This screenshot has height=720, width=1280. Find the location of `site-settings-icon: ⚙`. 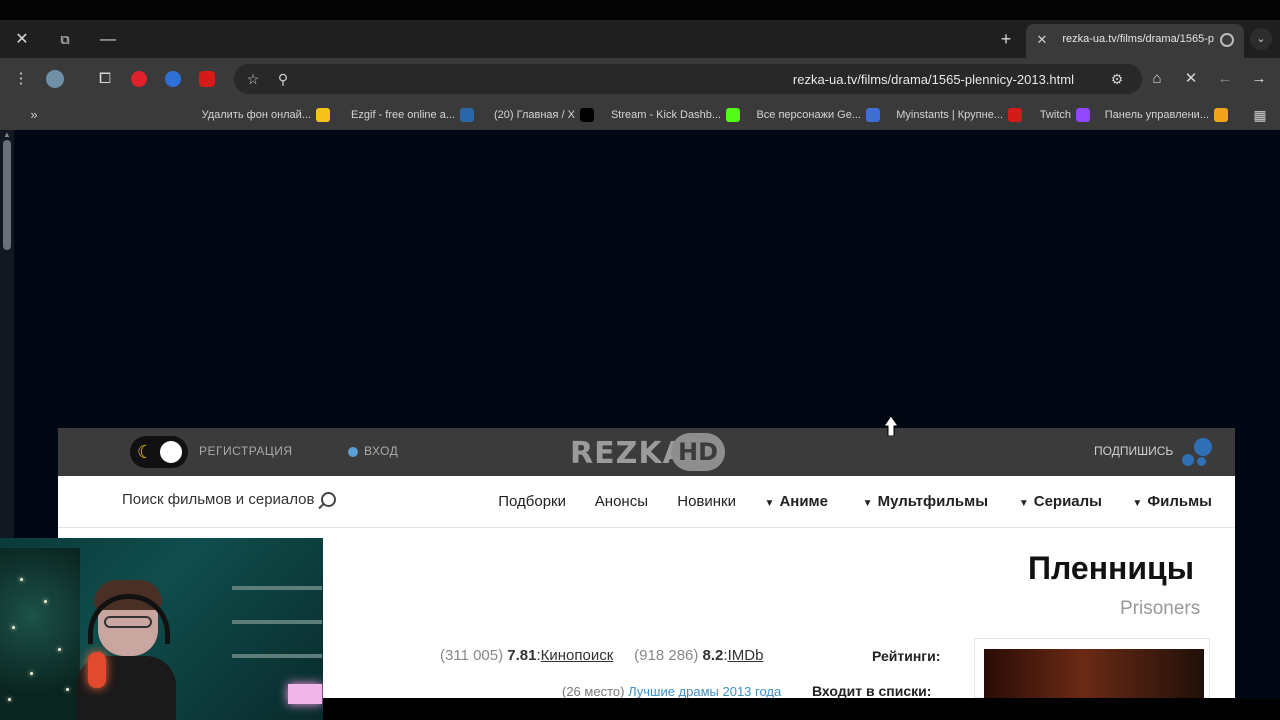

site-settings-icon: ⚙ is located at coordinates (1117, 79).